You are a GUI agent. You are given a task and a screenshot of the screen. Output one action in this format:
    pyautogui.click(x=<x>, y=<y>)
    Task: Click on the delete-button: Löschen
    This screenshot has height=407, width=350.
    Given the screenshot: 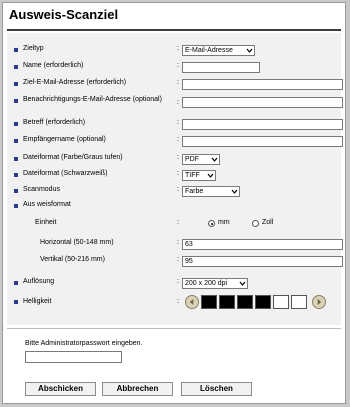 What is the action you would take?
    pyautogui.click(x=216, y=389)
    